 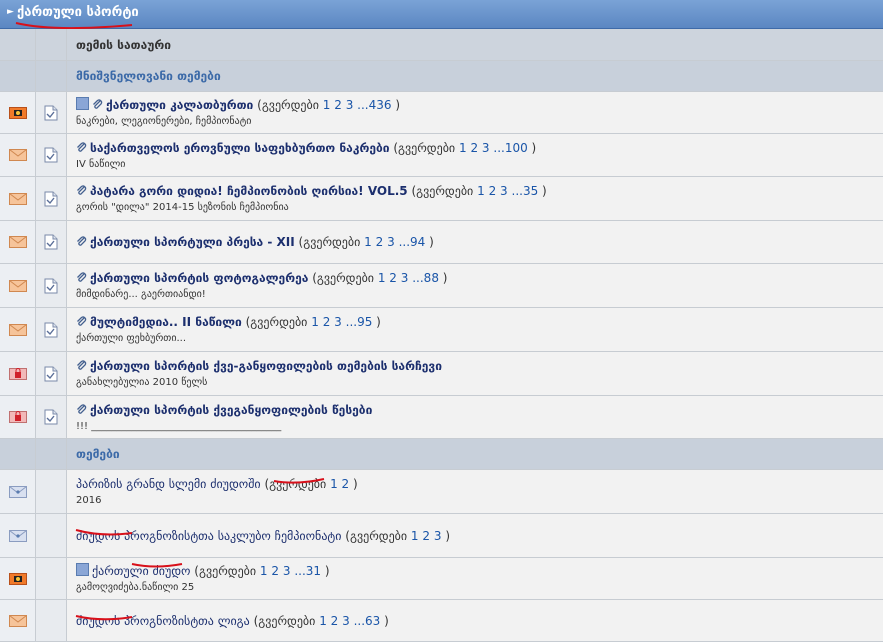 What do you see at coordinates (510, 148) in the screenshot?
I see `page-link: ...100` at bounding box center [510, 148].